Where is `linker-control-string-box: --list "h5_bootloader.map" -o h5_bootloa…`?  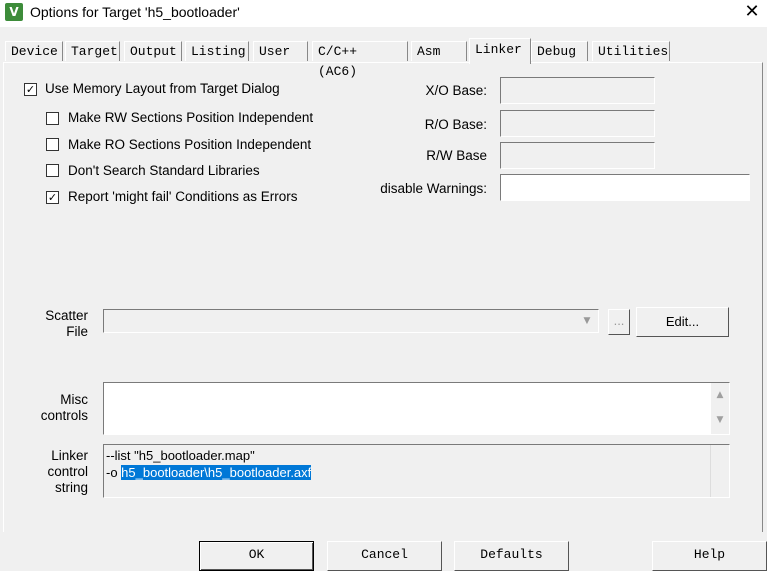
linker-control-string-box: --list "h5_bootloader.map" -o h5_bootloa… is located at coordinates (416, 471).